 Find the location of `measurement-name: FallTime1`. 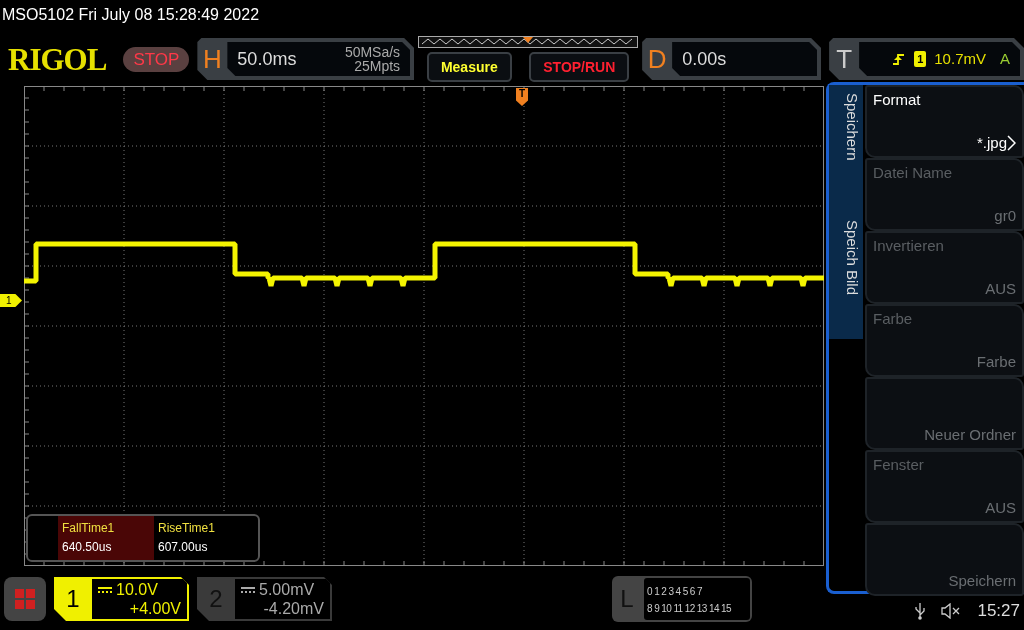

measurement-name: FallTime1 is located at coordinates (89, 528).